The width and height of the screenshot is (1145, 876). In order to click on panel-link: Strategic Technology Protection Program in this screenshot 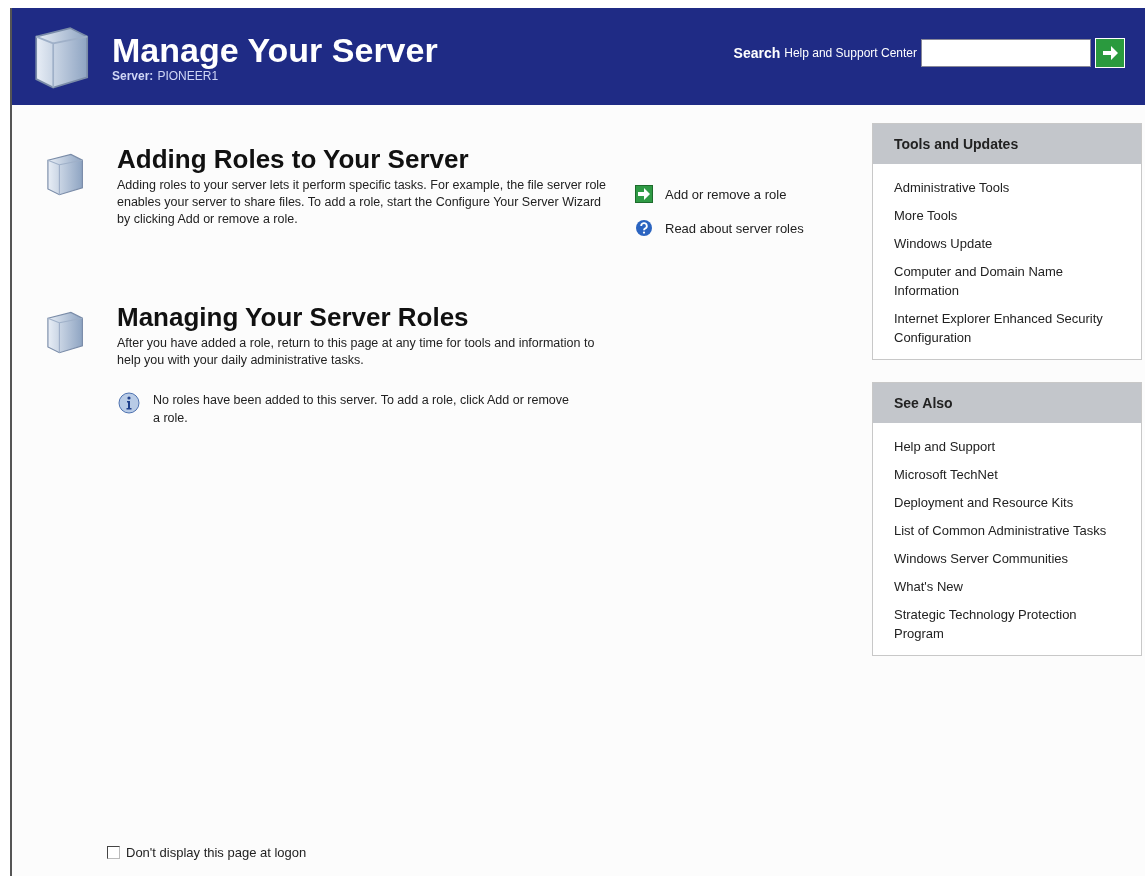, I will do `click(1006, 624)`.